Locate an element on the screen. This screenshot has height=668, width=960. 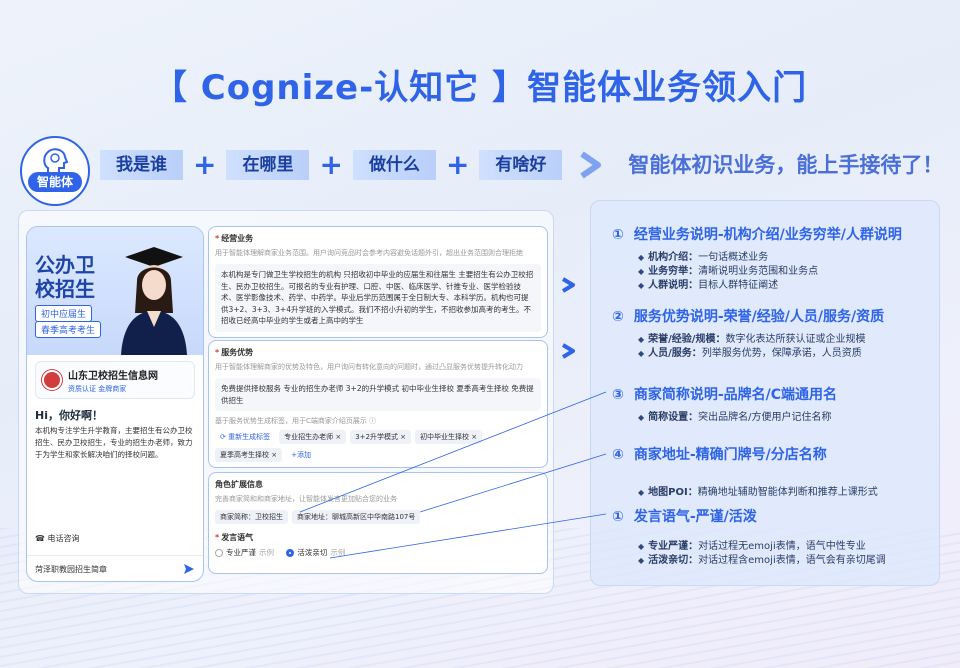
section-number: ② is located at coordinates (618, 317).